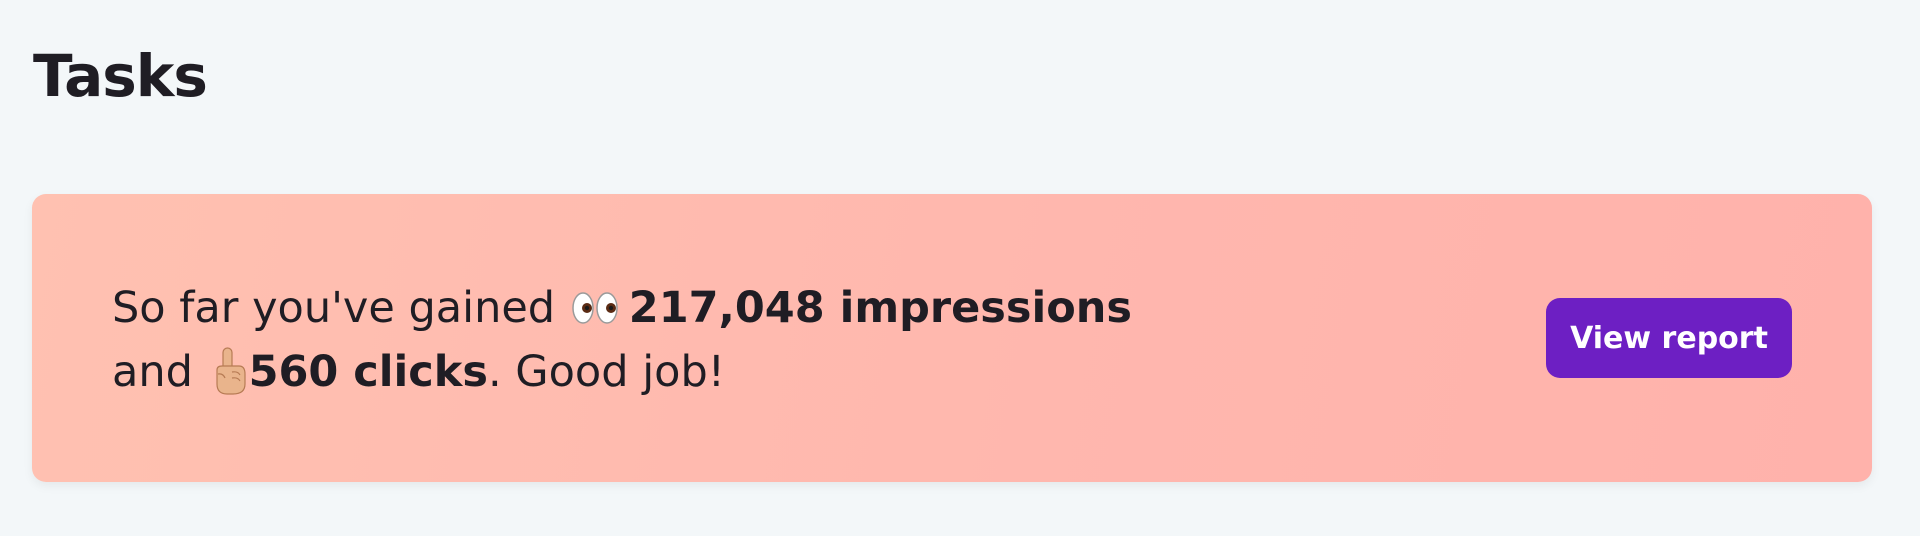 Image resolution: width=1920 pixels, height=536 pixels. What do you see at coordinates (595, 308) in the screenshot?
I see `eyes-icon` at bounding box center [595, 308].